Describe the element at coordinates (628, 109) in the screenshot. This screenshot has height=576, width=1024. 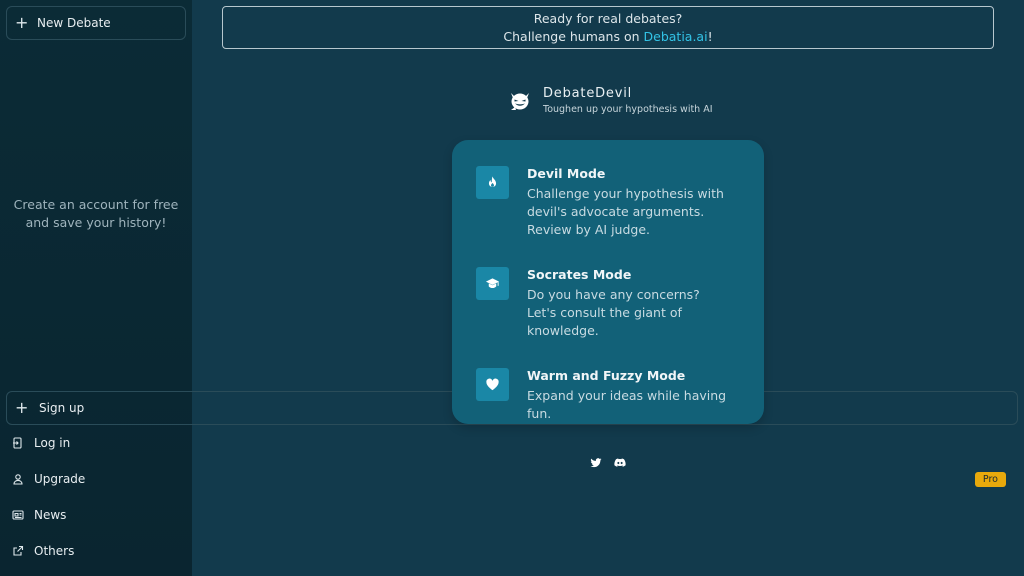
I see `brand-tagline: Toughen up your hypothesis with AI` at that location.